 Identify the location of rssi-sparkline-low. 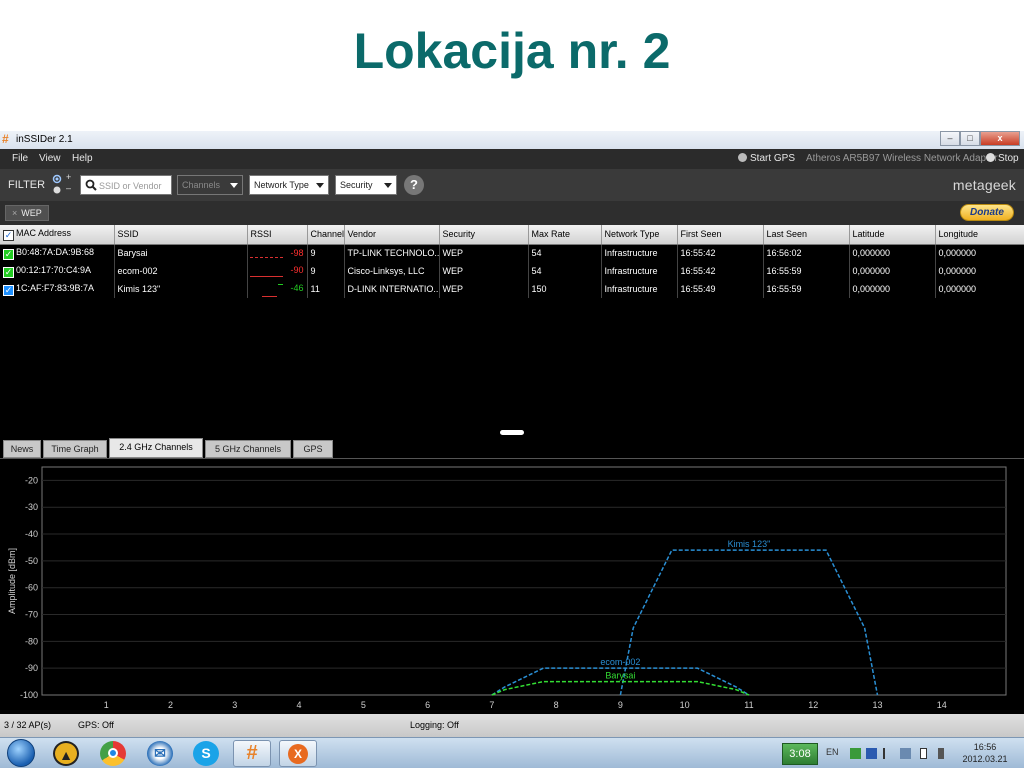
(269, 296).